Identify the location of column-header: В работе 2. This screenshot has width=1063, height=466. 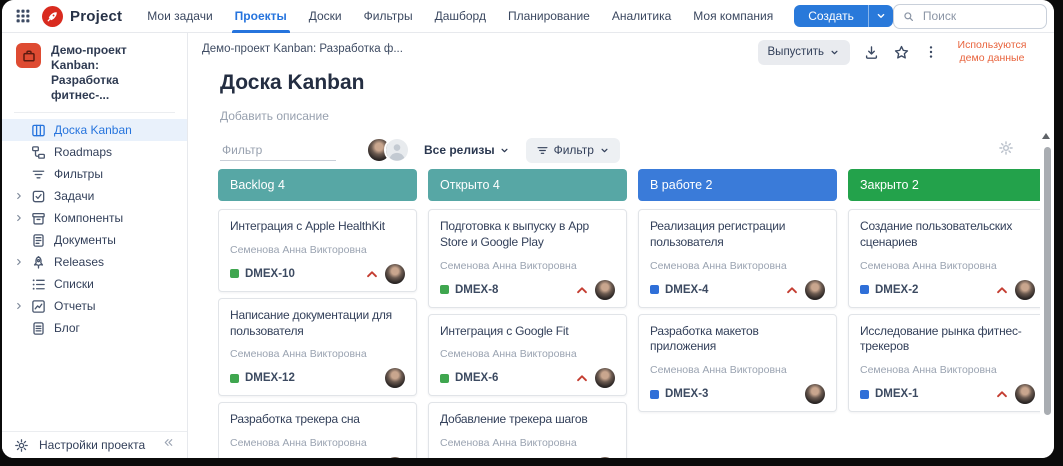
(737, 185).